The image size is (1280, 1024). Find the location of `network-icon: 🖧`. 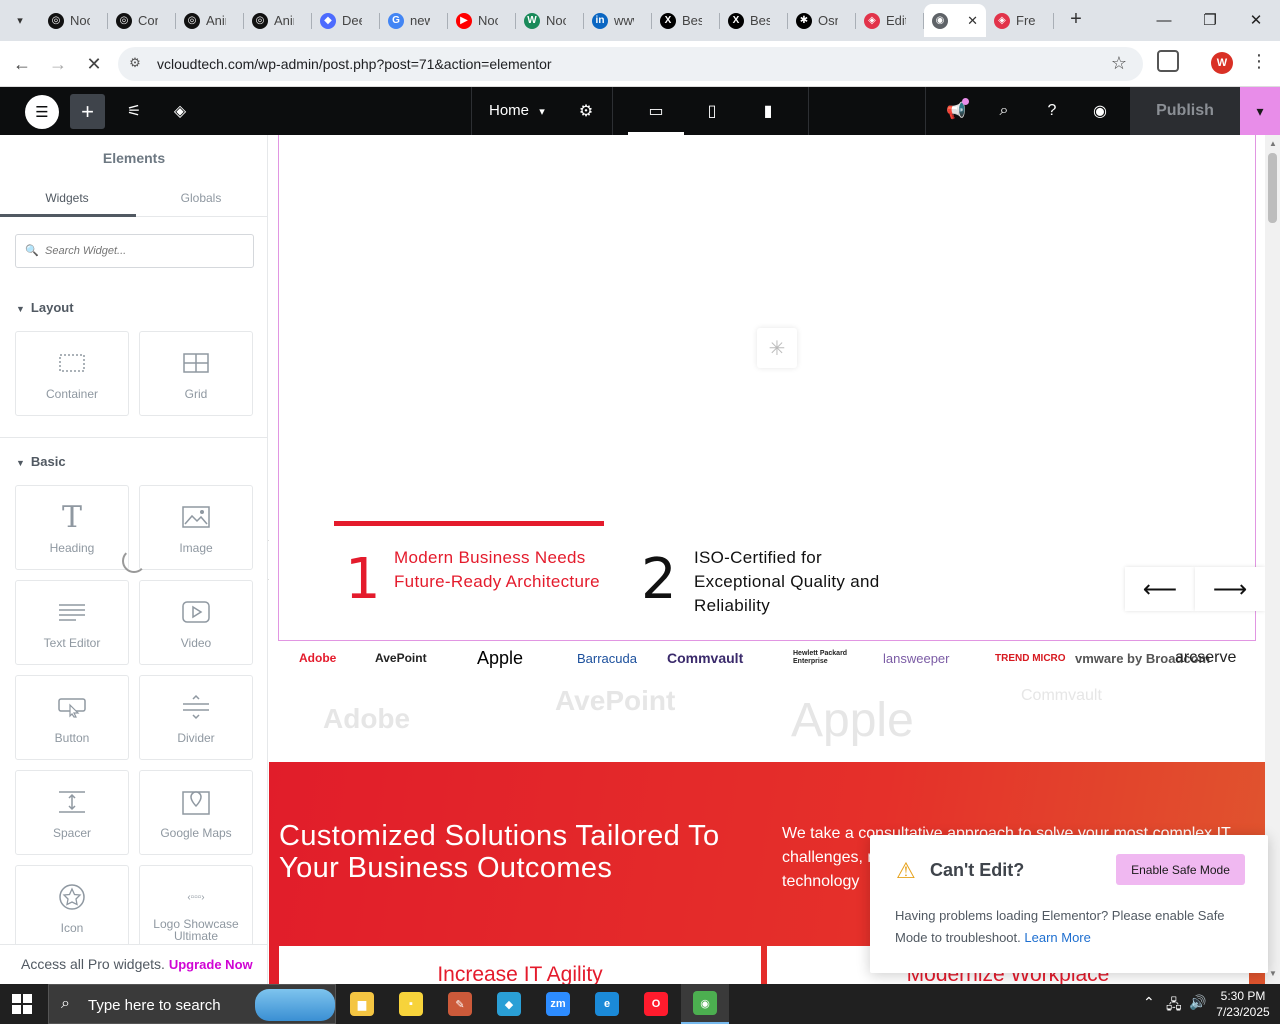

network-icon: 🖧 is located at coordinates (1174, 1006).